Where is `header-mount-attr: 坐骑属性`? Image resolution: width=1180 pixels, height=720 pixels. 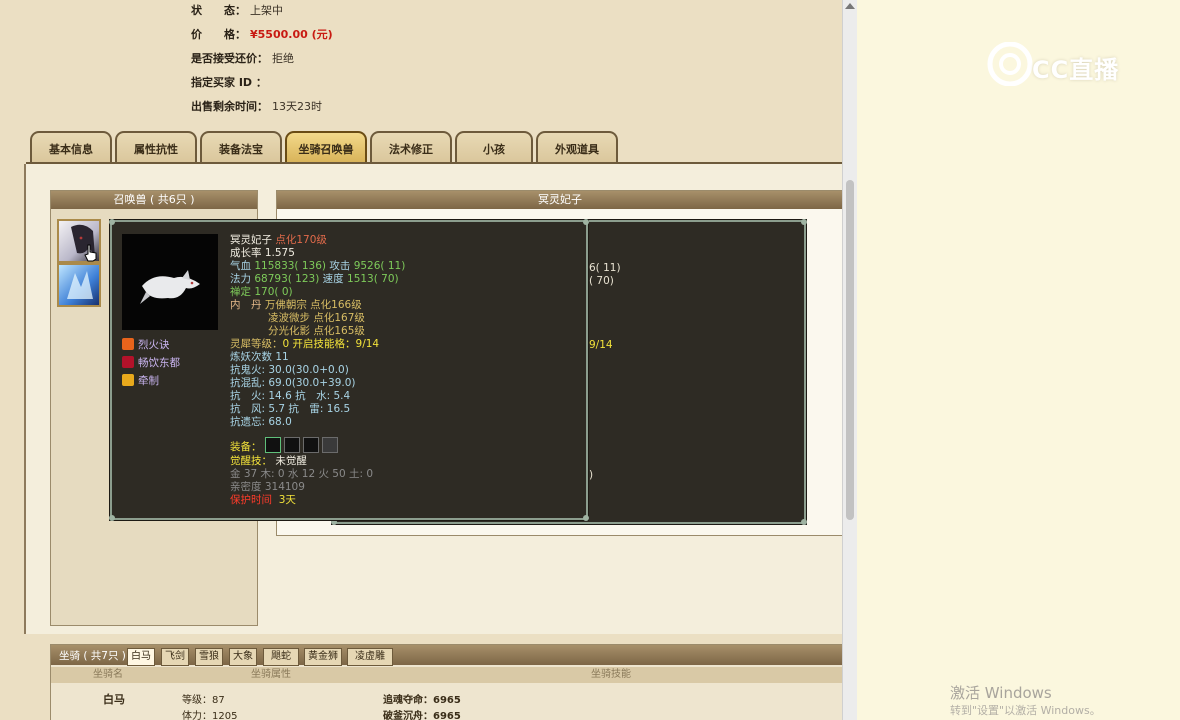
header-mount-attr: 坐骑属性 is located at coordinates (271, 674).